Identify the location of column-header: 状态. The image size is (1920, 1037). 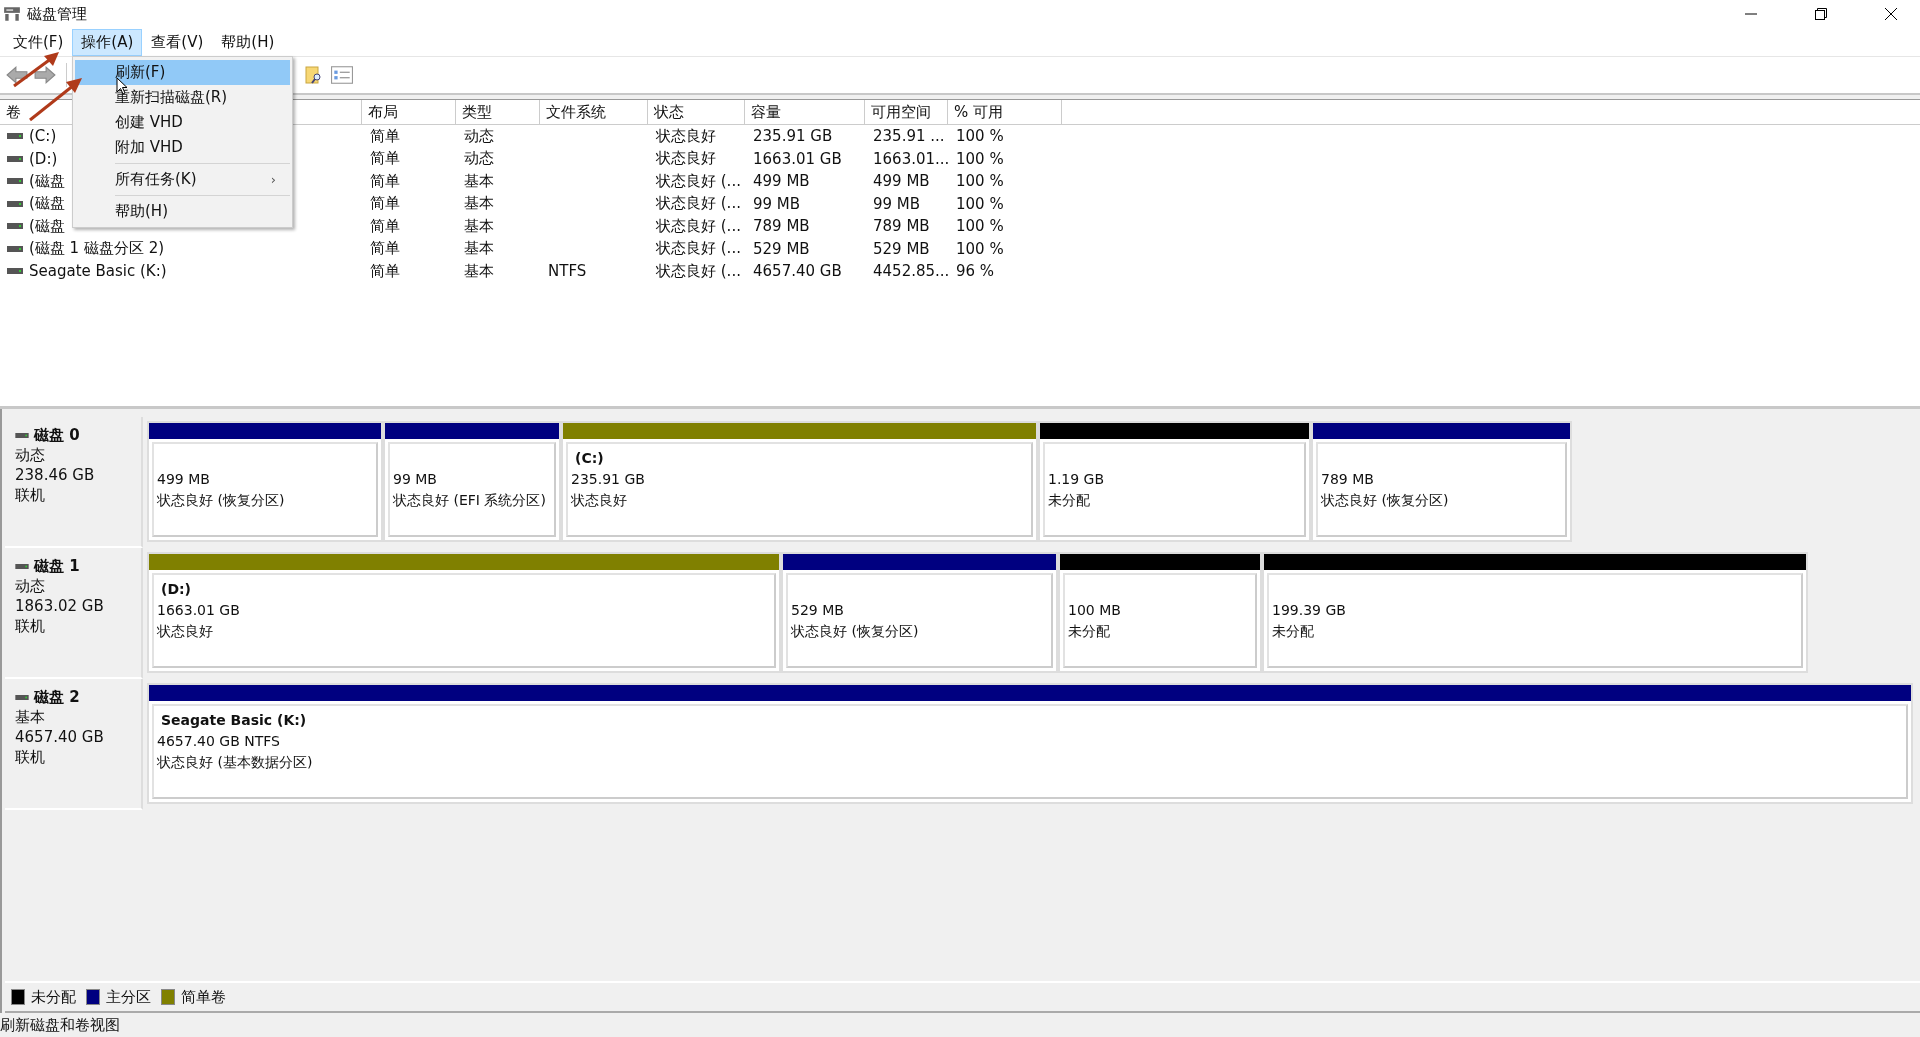
(696, 112).